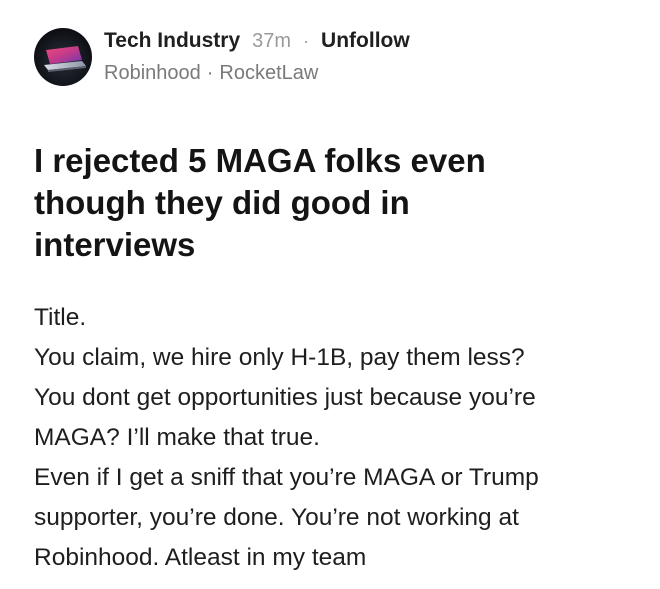 The image size is (660, 589). I want to click on tag-robinhood: Robinhood, so click(152, 73).